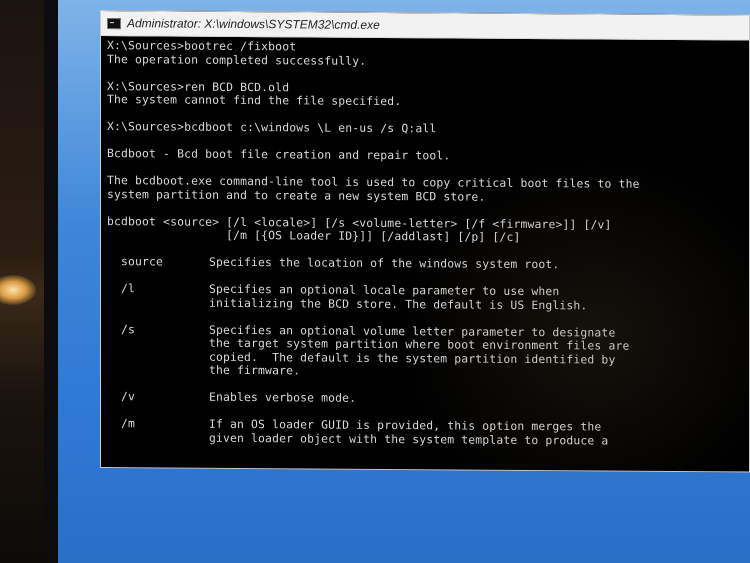  Describe the element at coordinates (114, 23) in the screenshot. I see `cmd-icon` at that location.